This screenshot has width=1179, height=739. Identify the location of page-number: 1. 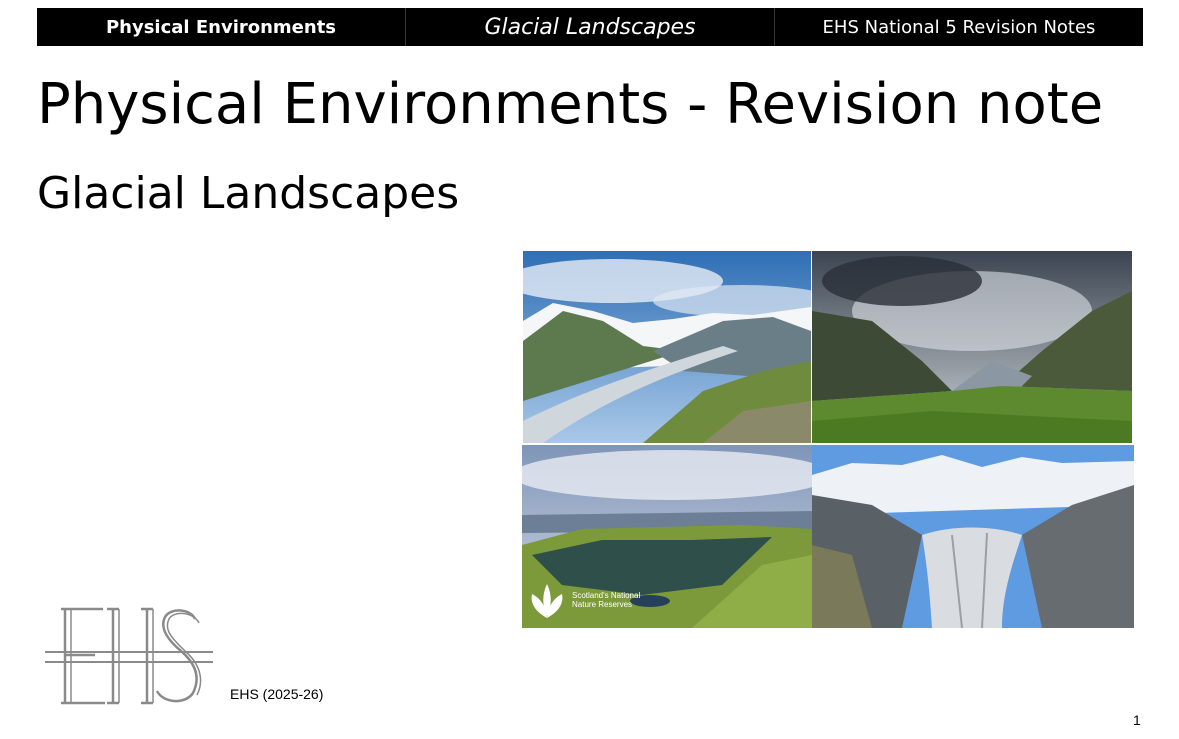
(1137, 720).